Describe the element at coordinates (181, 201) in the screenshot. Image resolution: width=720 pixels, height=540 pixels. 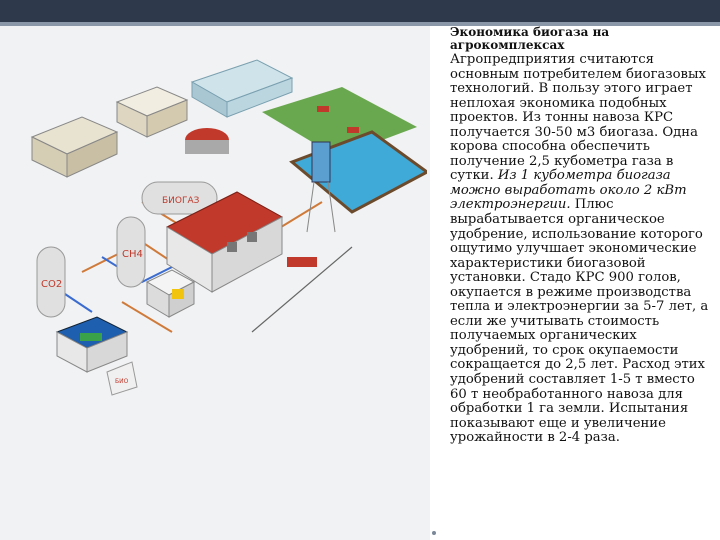
I see `svg-text: БИОГАЗ` at that location.